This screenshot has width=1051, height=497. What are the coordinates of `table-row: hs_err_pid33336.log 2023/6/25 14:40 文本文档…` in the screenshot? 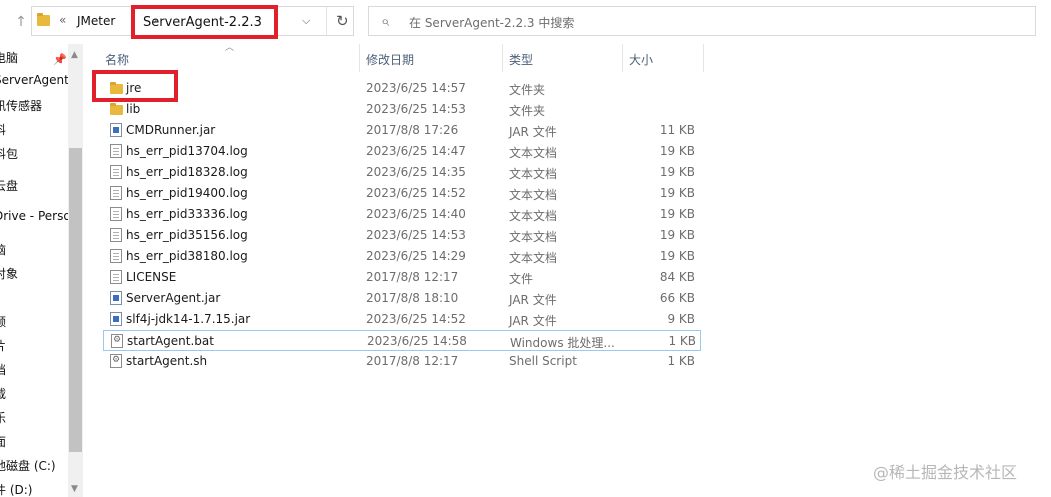 It's located at (402, 214).